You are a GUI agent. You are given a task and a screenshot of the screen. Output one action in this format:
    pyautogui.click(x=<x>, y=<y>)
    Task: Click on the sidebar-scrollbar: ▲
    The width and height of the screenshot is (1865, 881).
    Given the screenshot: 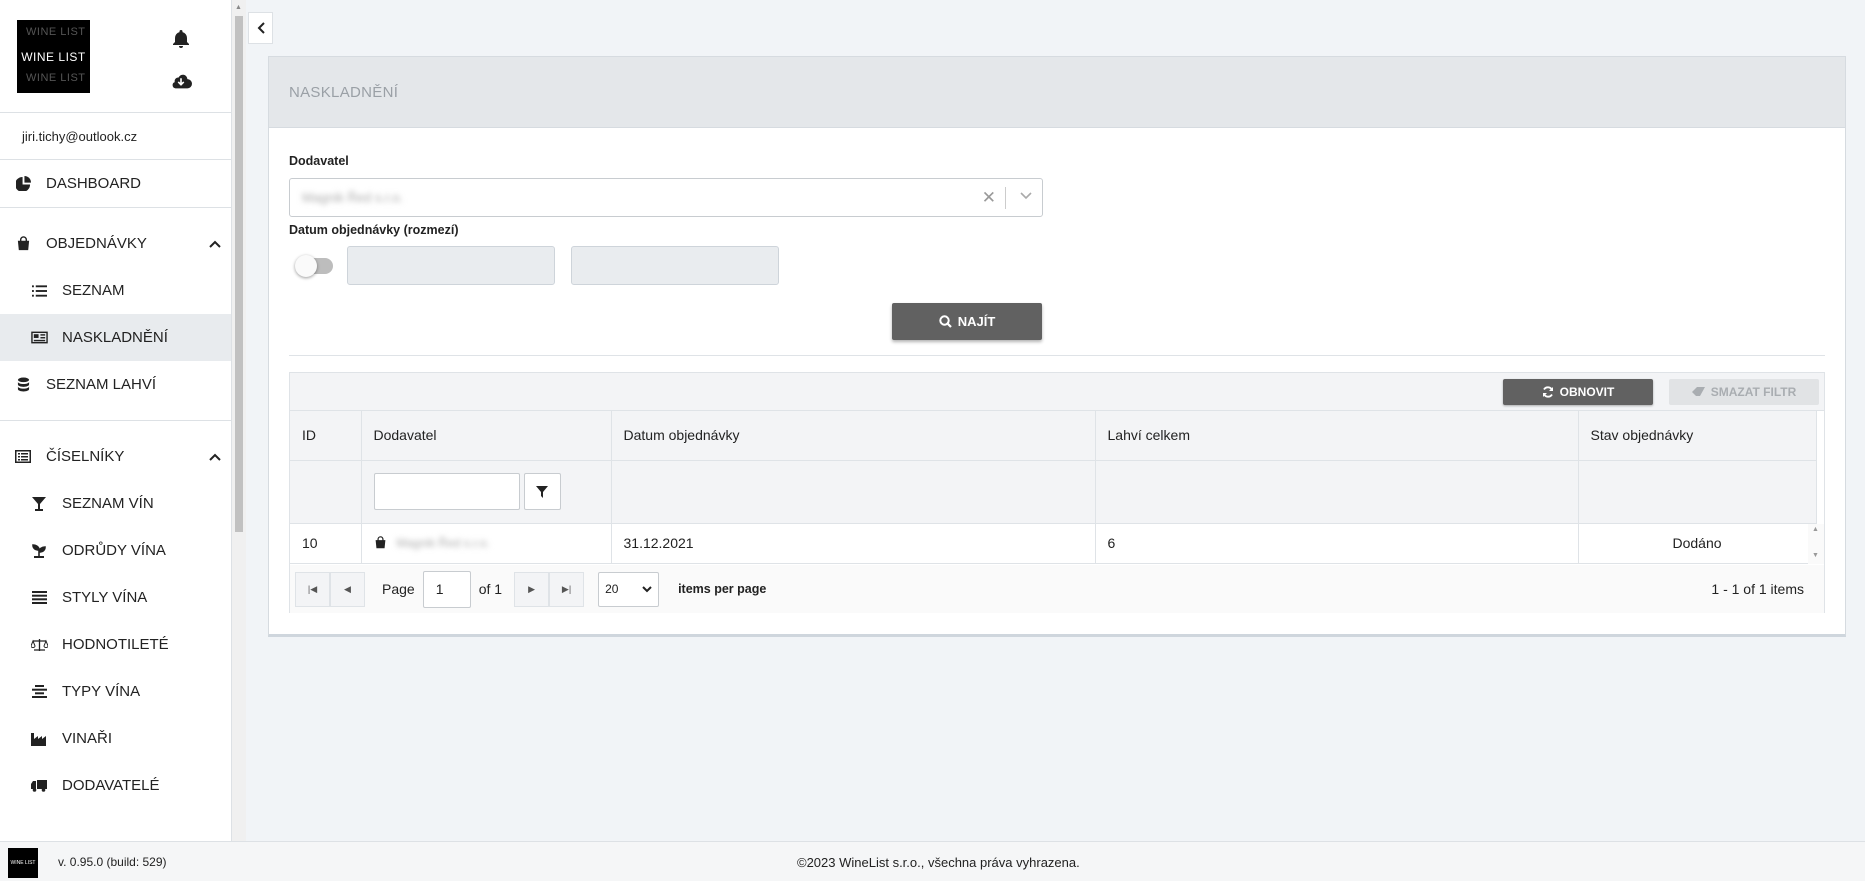 What is the action you would take?
    pyautogui.click(x=239, y=420)
    